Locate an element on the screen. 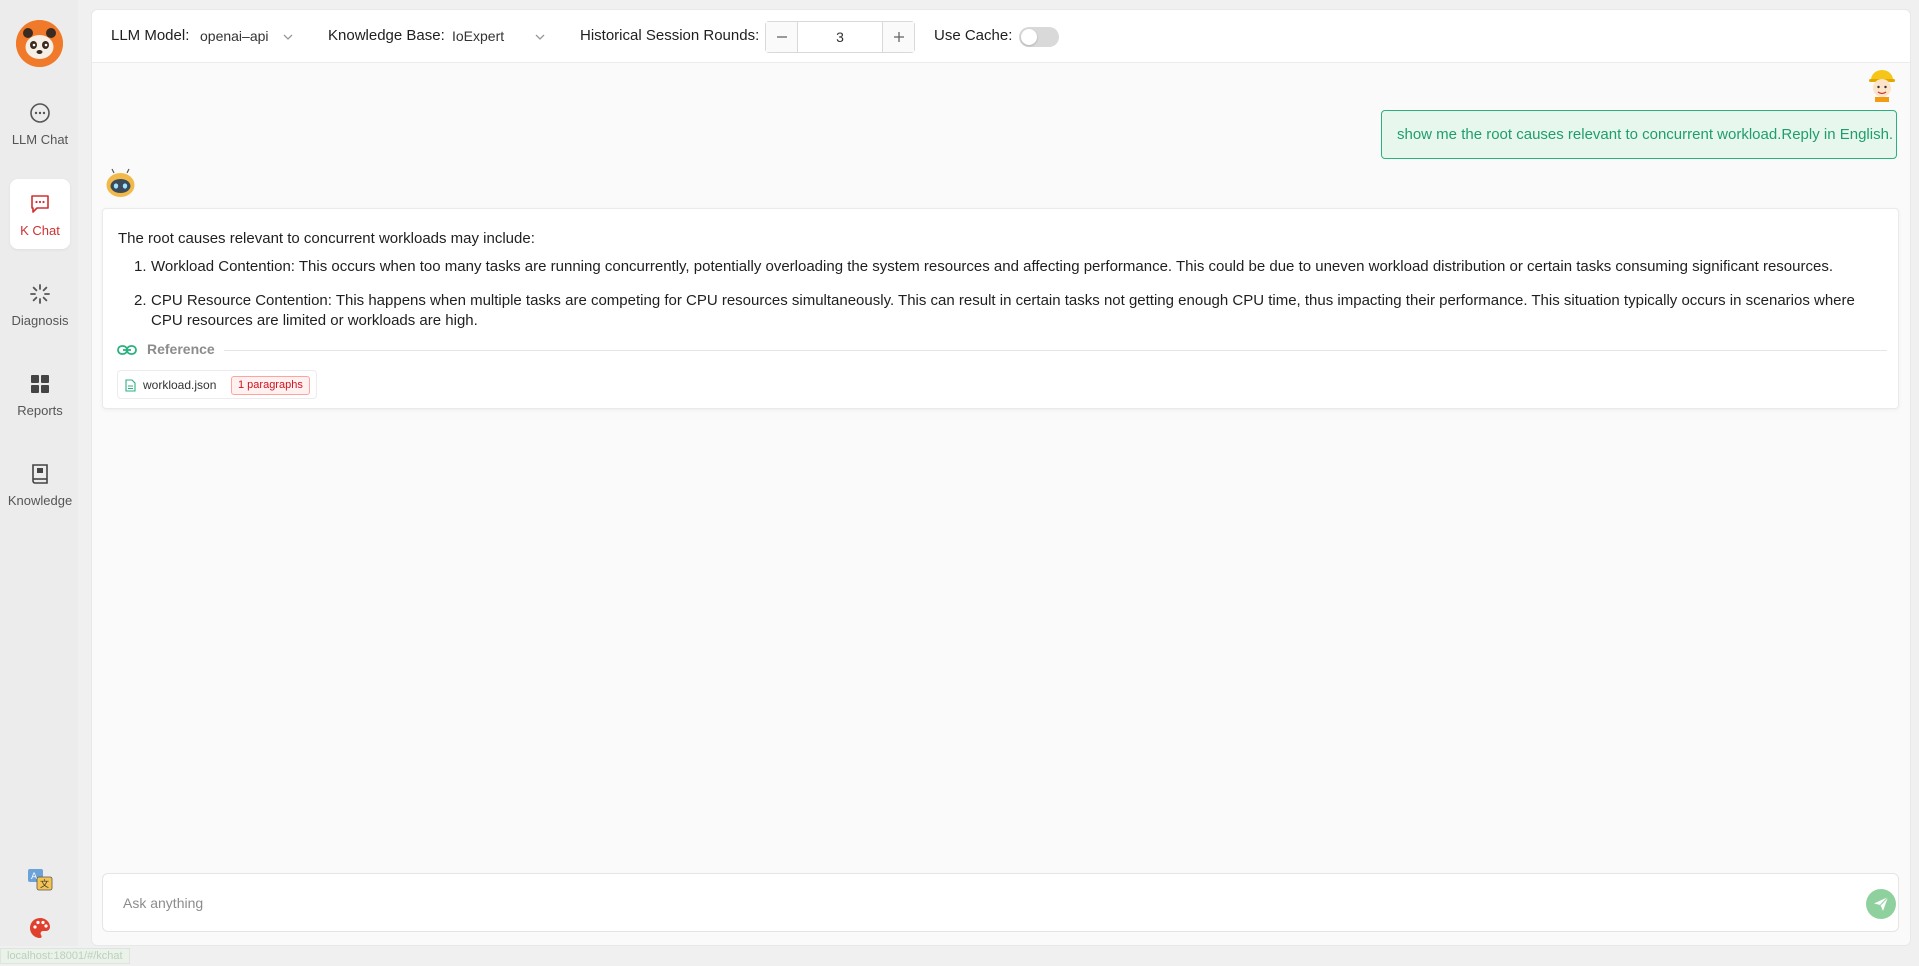  chat-input is located at coordinates (973, 903).